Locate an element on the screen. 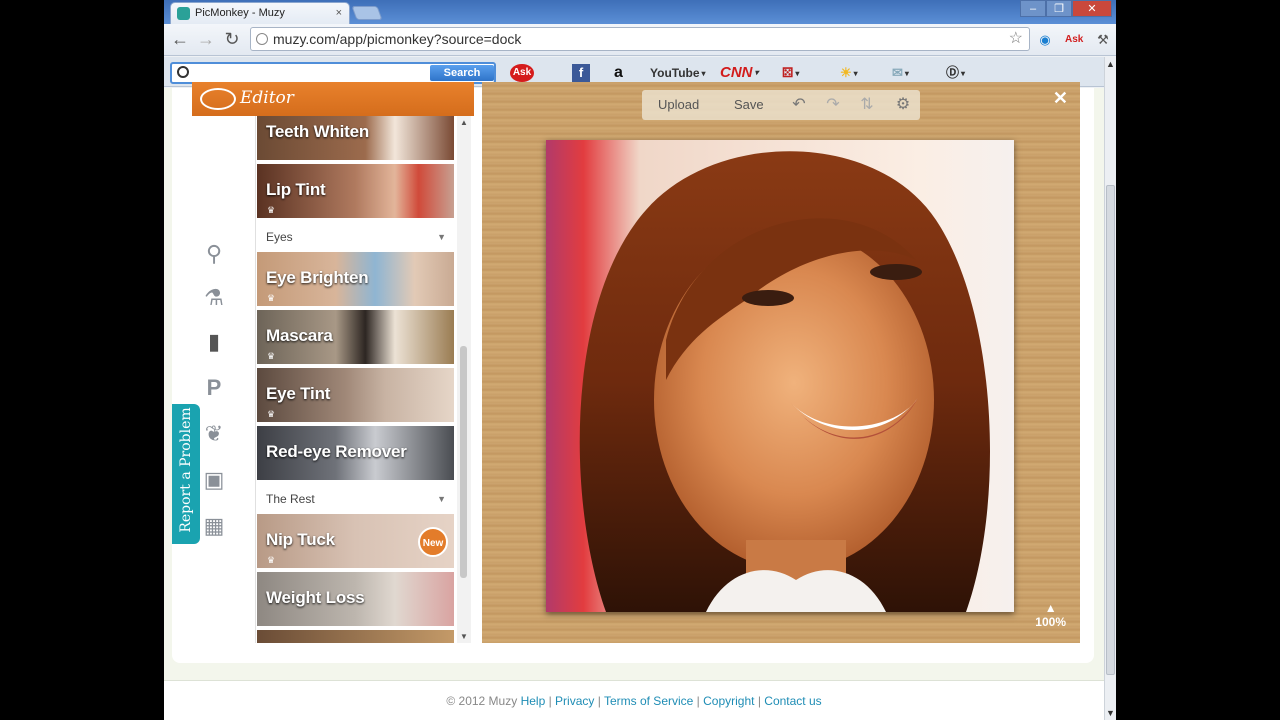 This screenshot has width=1280, height=720. facebook-icon: f is located at coordinates (581, 73).